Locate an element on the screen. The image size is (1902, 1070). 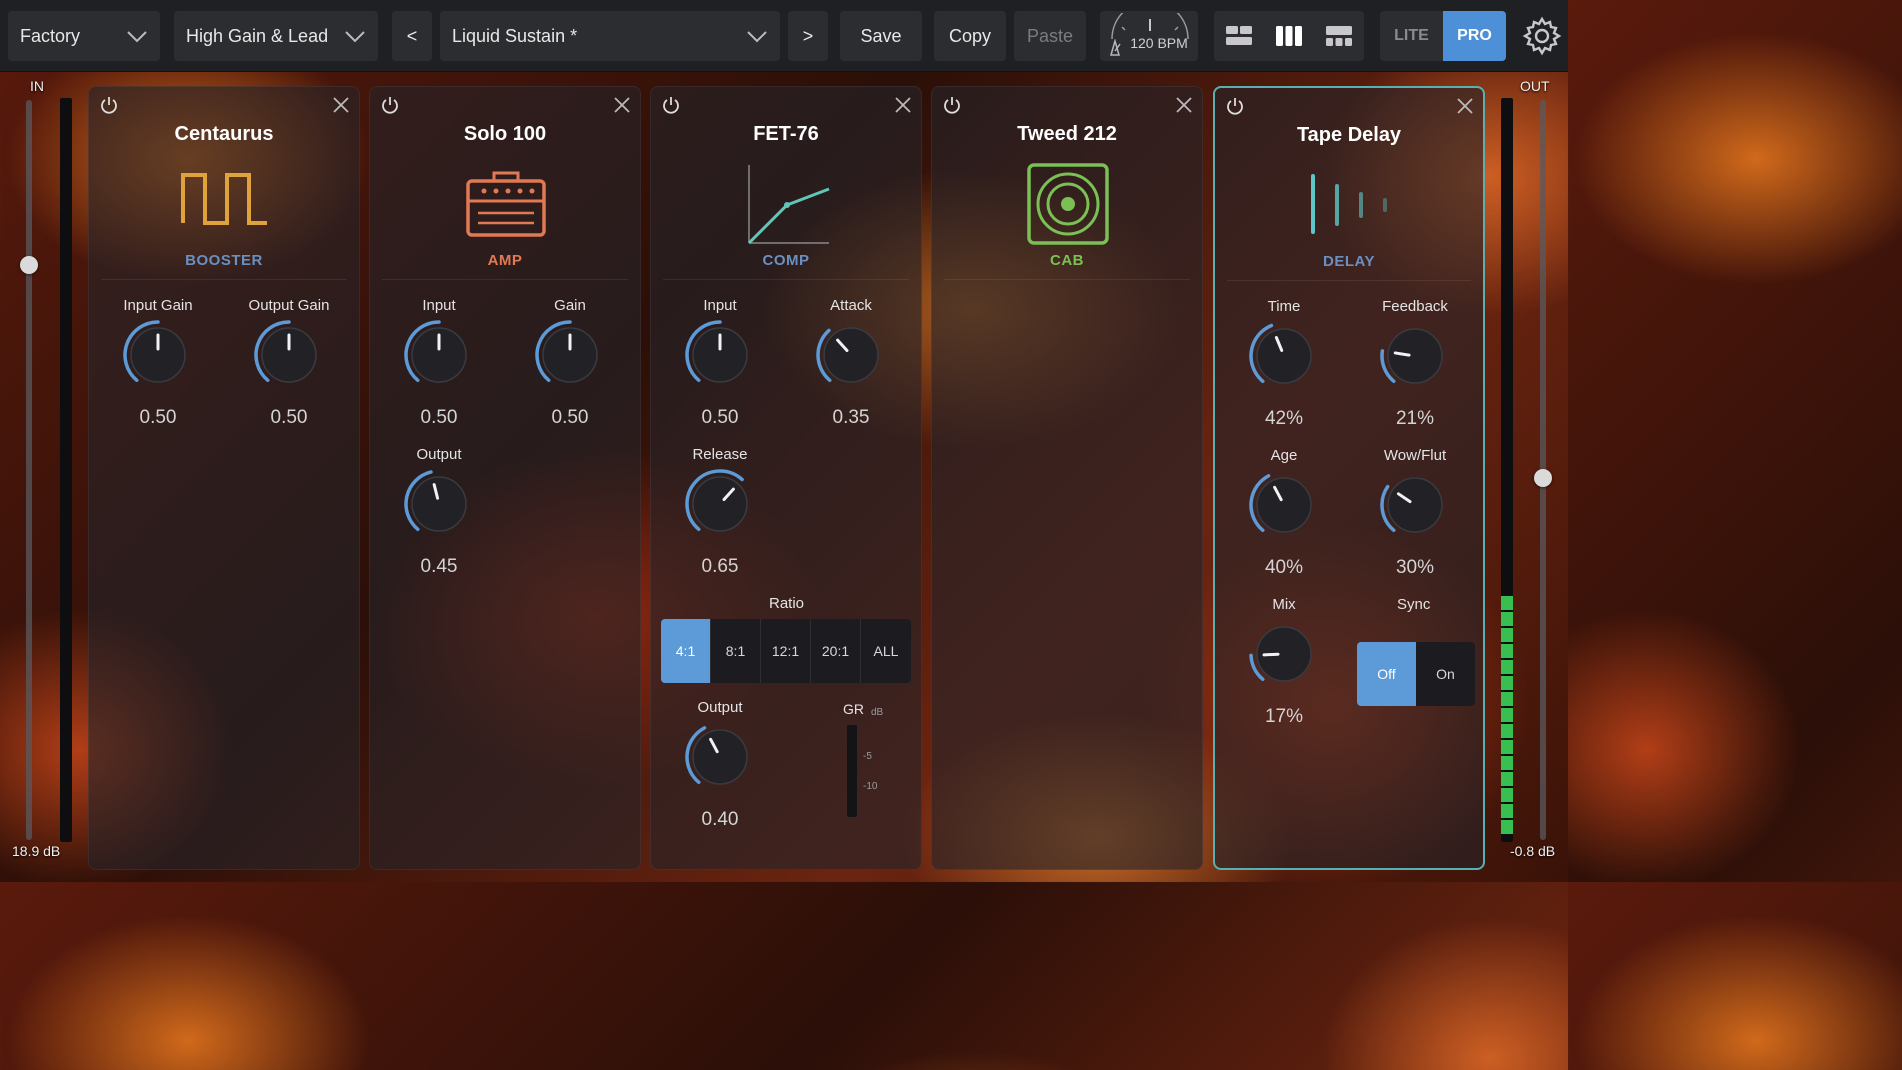
knob-value: 0.40 is located at coordinates (720, 819).